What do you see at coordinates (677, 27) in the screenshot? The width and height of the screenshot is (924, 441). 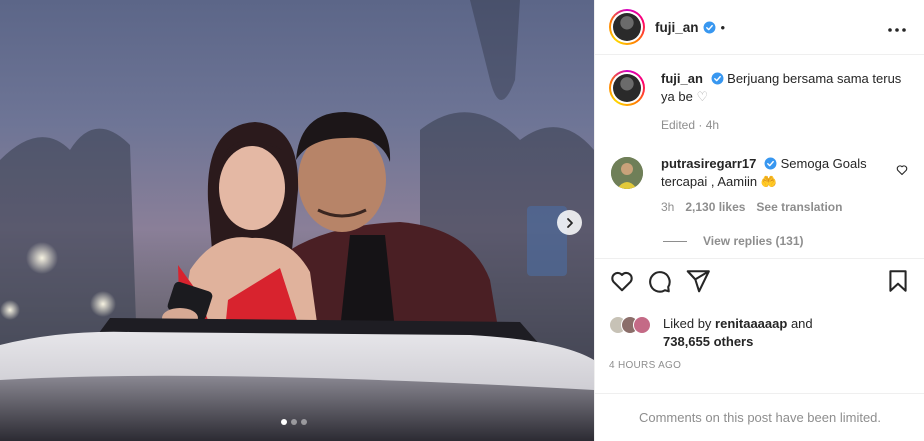 I see `author-username: fuji_an` at bounding box center [677, 27].